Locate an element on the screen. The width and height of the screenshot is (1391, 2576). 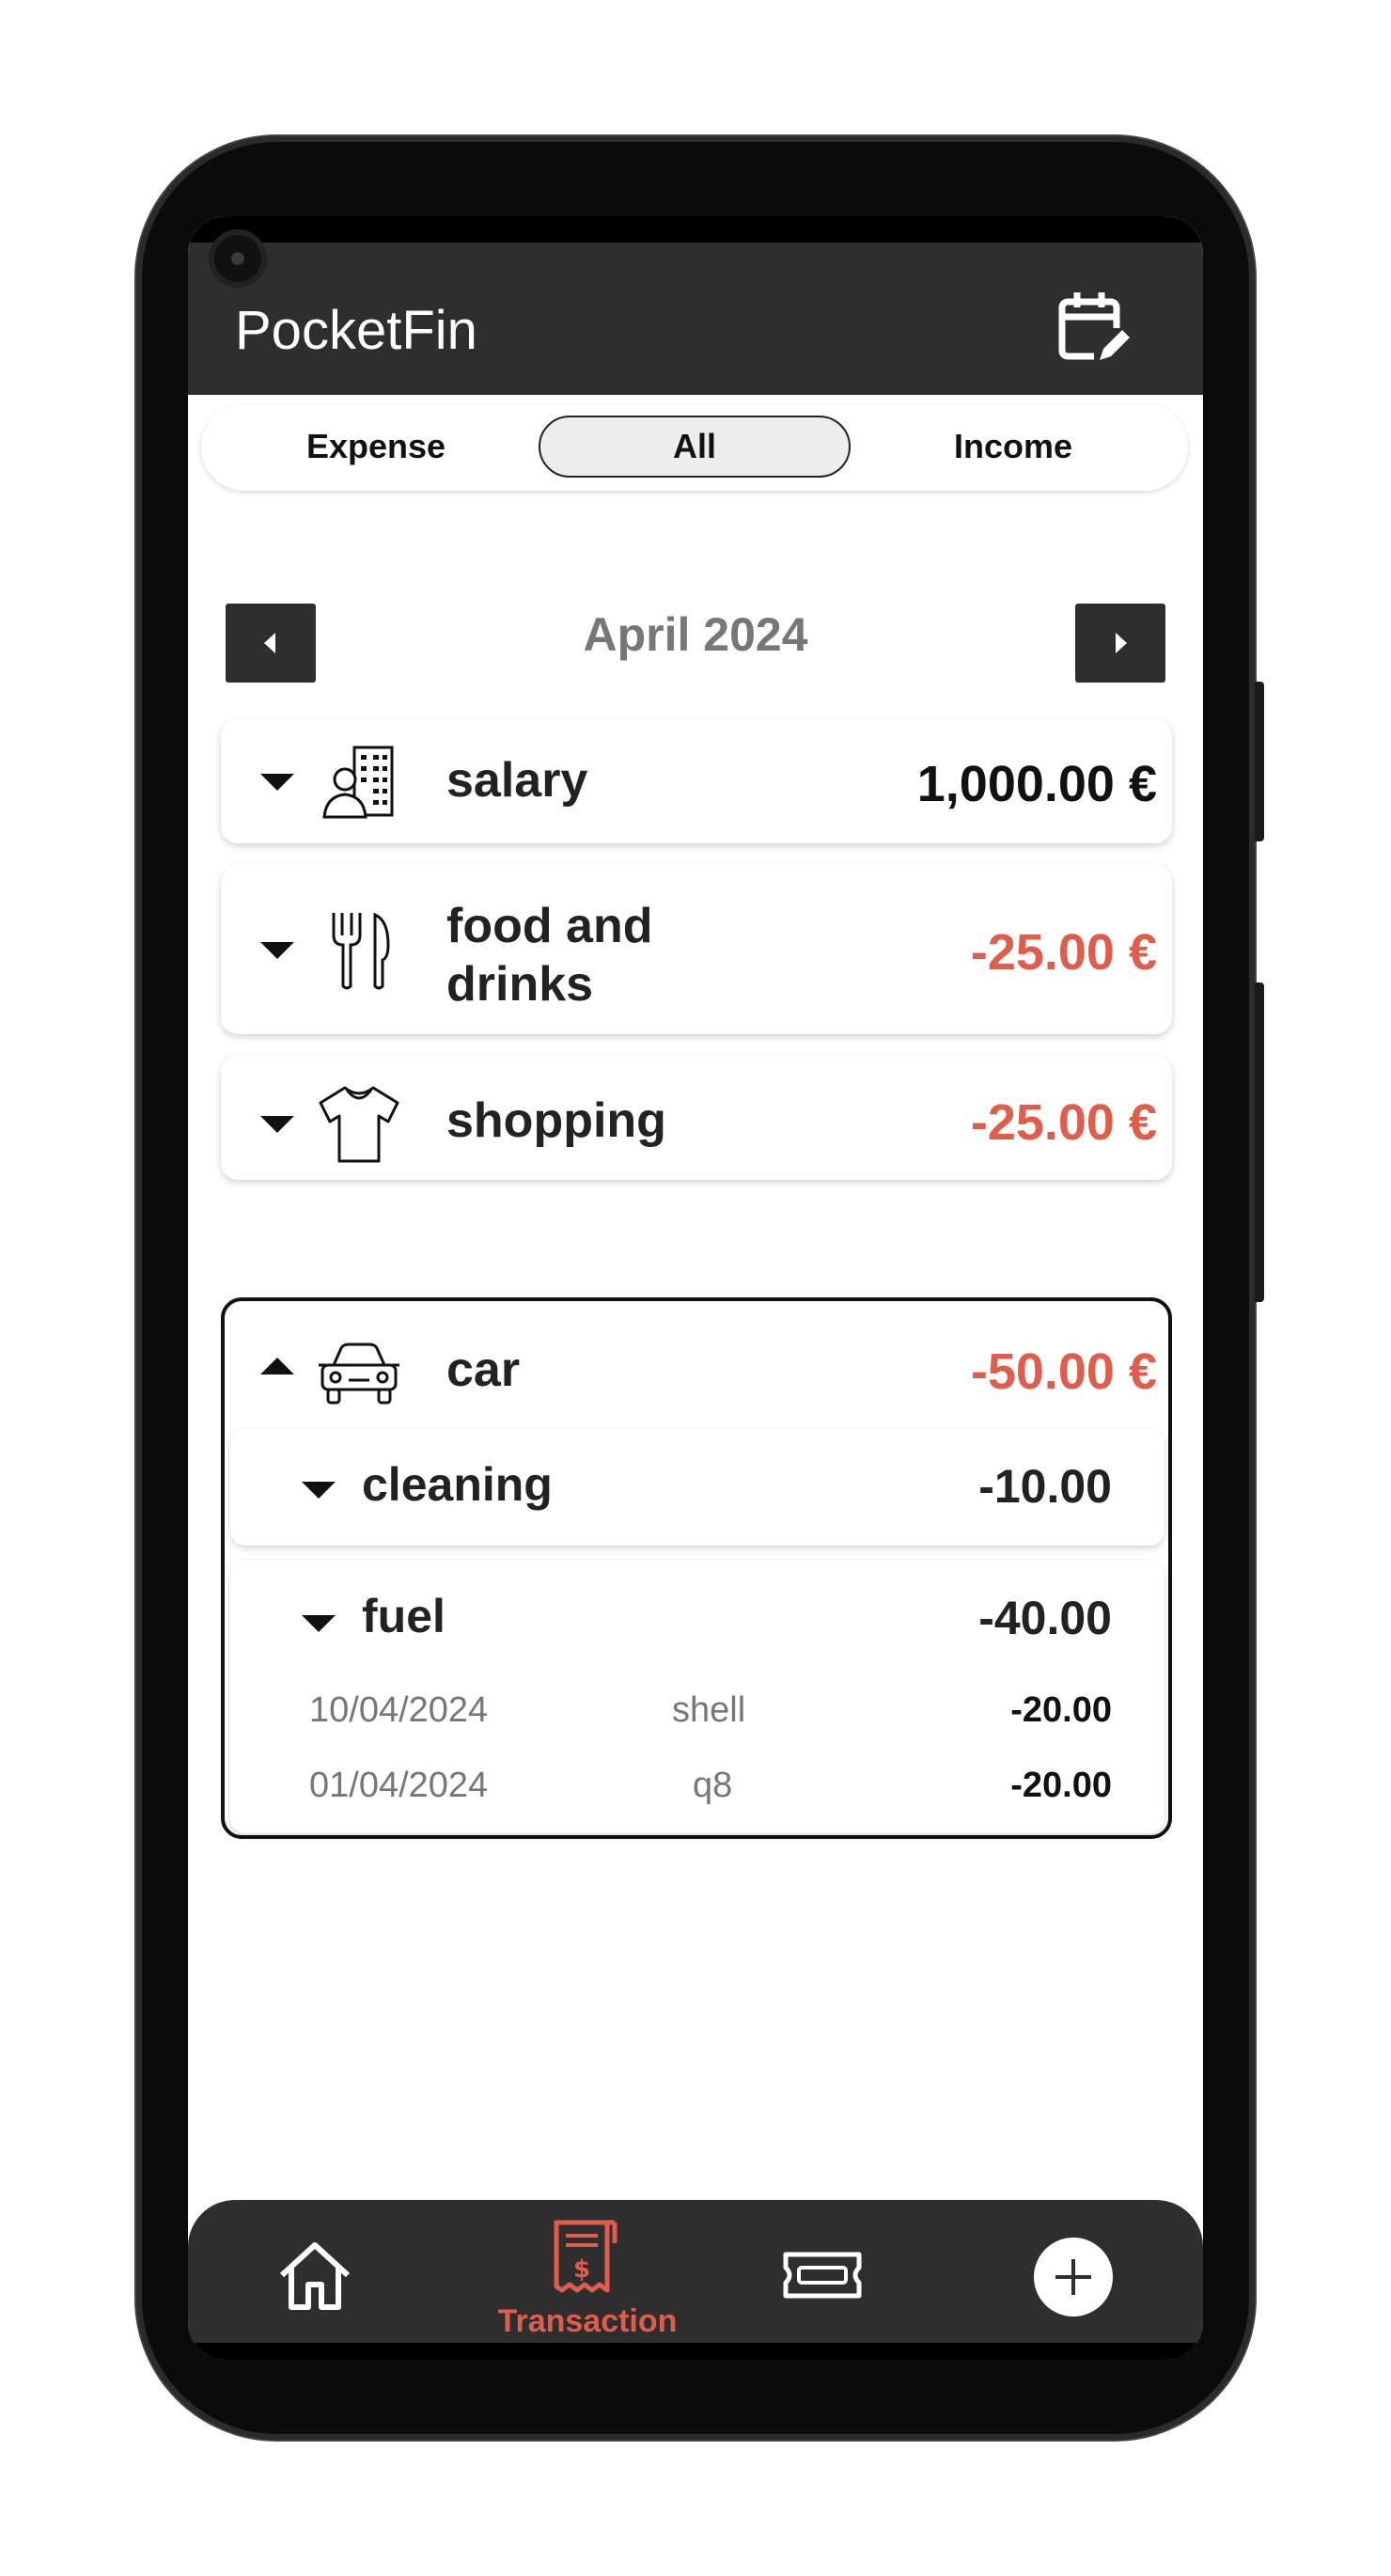
category-name: food and drinks is located at coordinates (550, 956).